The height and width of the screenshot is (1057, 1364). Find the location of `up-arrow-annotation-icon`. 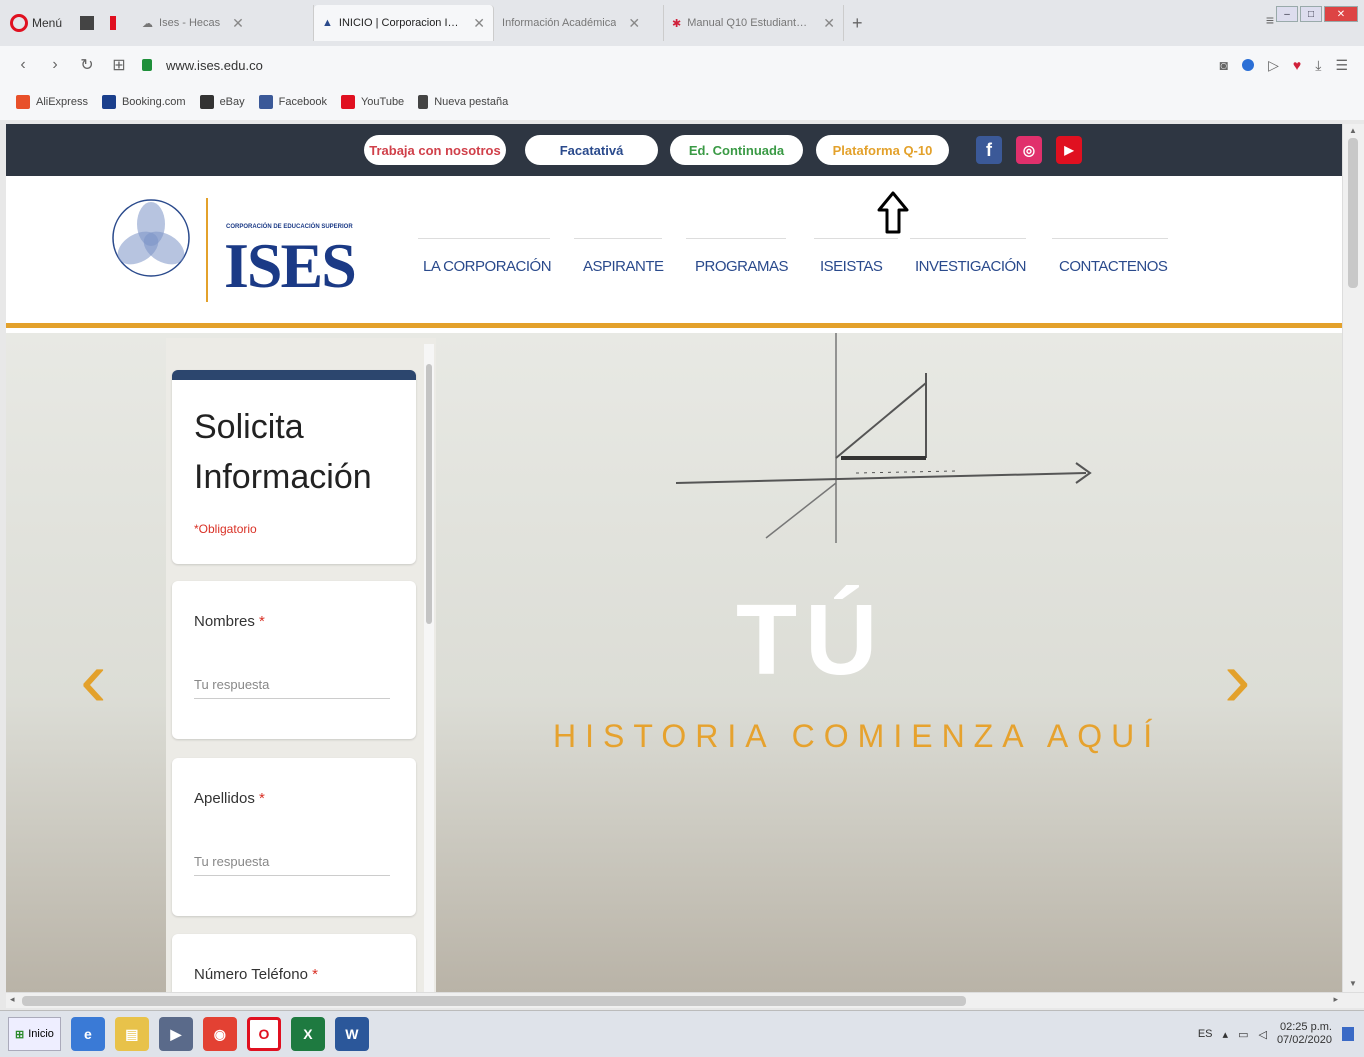

up-arrow-annotation-icon is located at coordinates (893, 212).